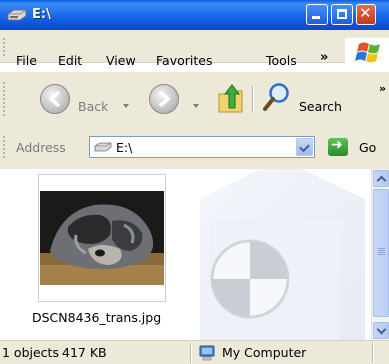 Image resolution: width=389 pixels, height=364 pixels. What do you see at coordinates (4, 100) in the screenshot?
I see `toolbar-grip` at bounding box center [4, 100].